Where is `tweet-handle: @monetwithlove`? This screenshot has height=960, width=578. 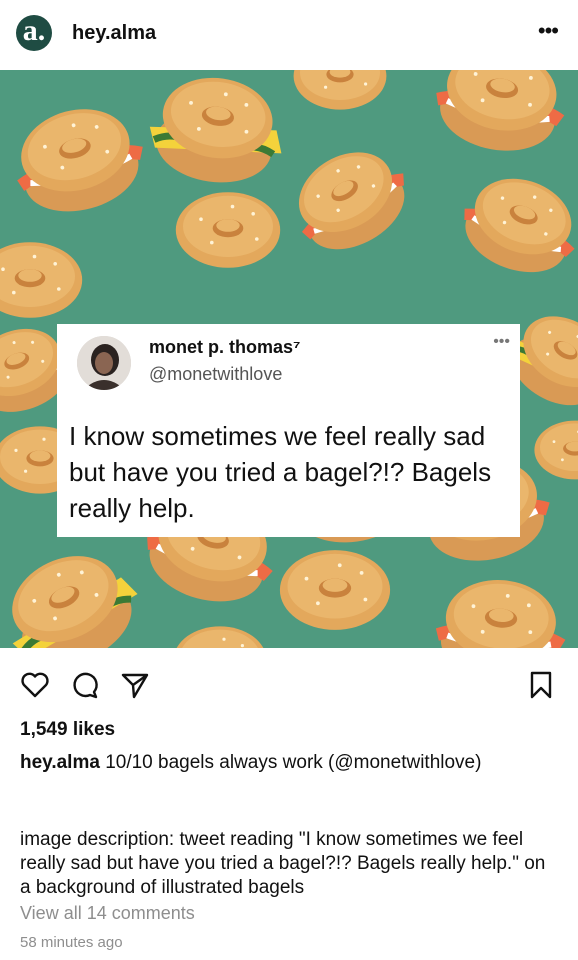 tweet-handle: @monetwithlove is located at coordinates (216, 374).